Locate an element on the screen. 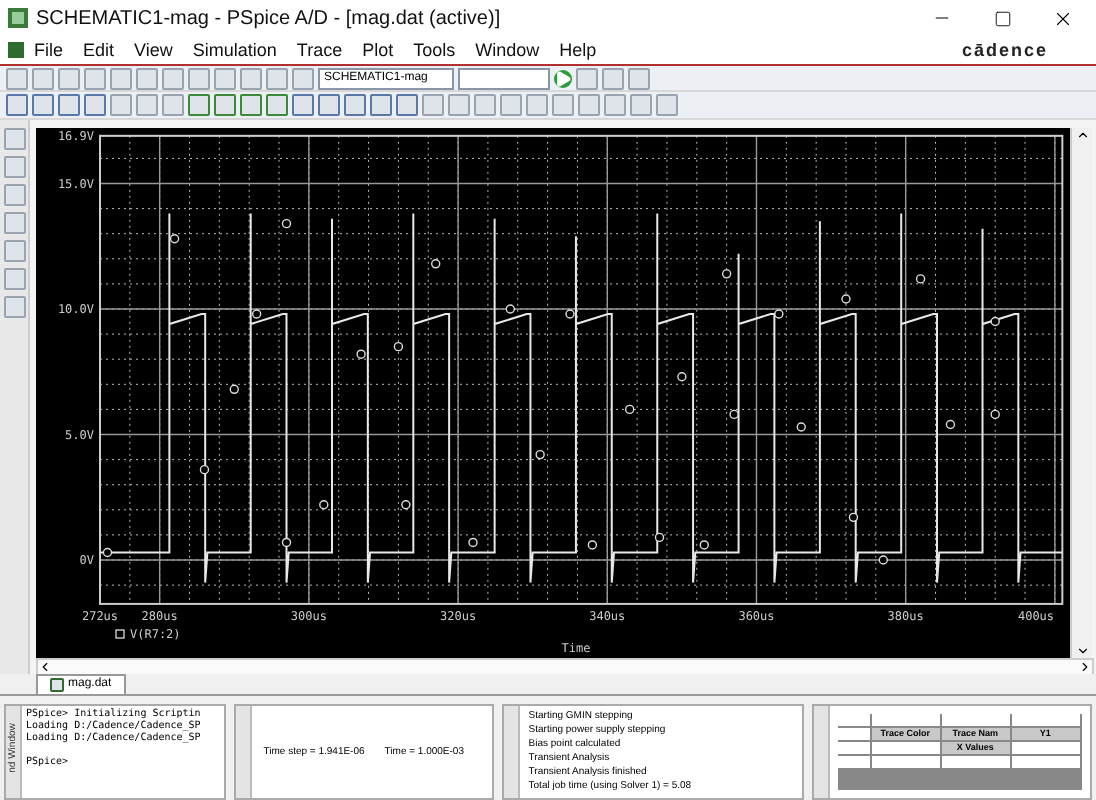 This screenshot has height=800, width=1096. menu-item: Plot is located at coordinates (378, 50).